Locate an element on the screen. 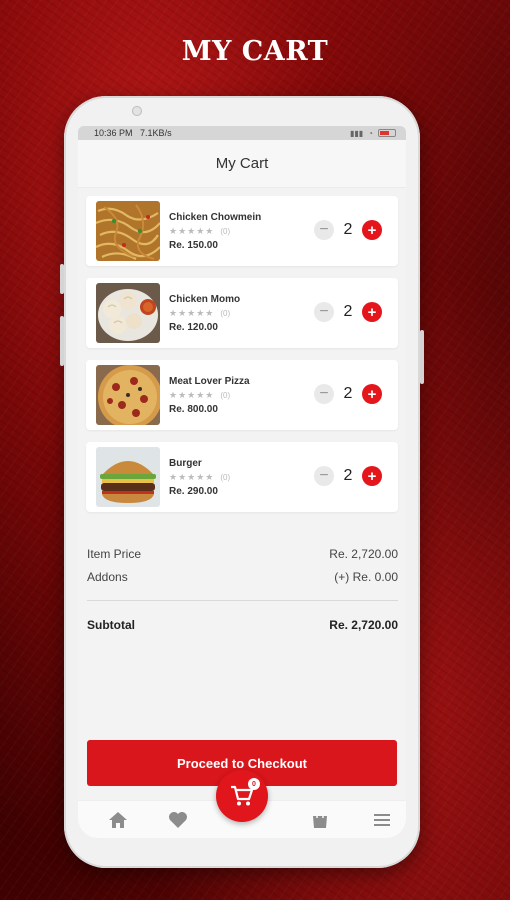 This screenshot has width=510, height=900. item-price-label: Item Price is located at coordinates (114, 553).